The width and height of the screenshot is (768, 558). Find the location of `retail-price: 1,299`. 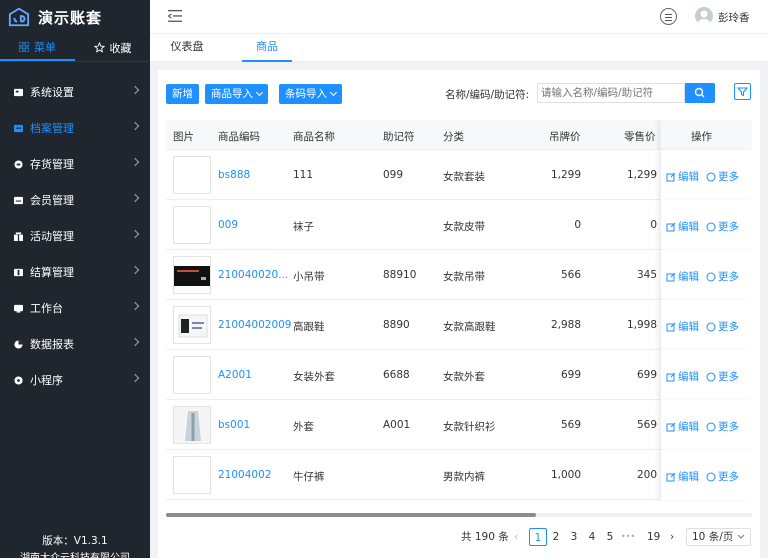

retail-price: 1,299 is located at coordinates (641, 175).